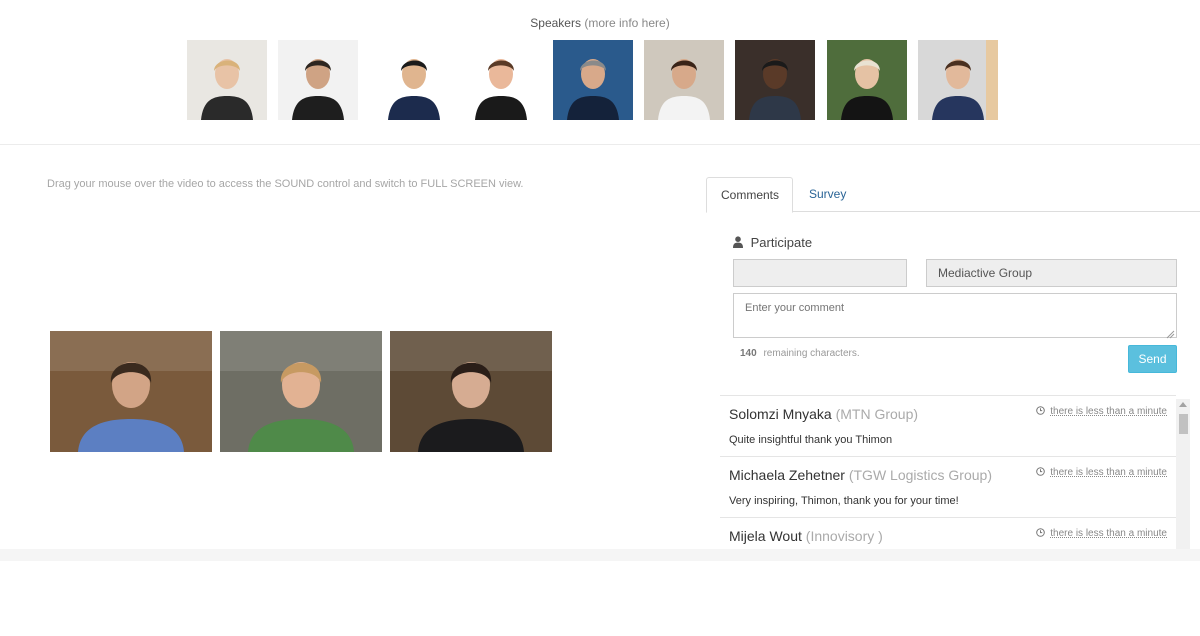 The width and height of the screenshot is (1200, 636). I want to click on comments-scrollbar, so click(1183, 474).